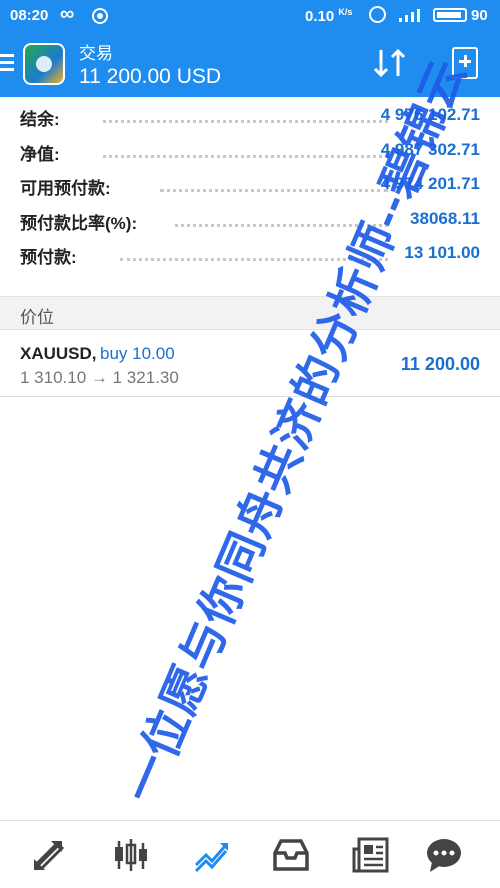  I want to click on row-value: 38068.11, so click(445, 218).